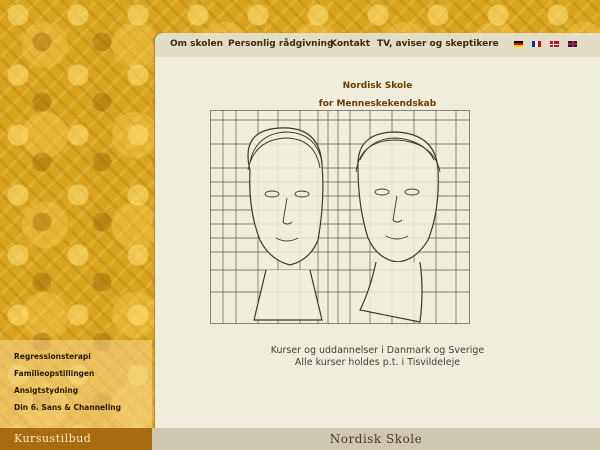 The image size is (600, 450). I want to click on nav-om-skolen: Om skolen, so click(196, 44).